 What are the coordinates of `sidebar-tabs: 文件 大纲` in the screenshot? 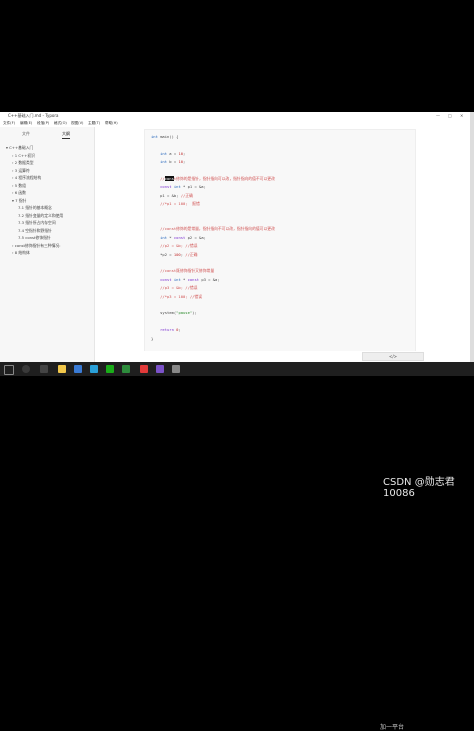 It's located at (47, 135).